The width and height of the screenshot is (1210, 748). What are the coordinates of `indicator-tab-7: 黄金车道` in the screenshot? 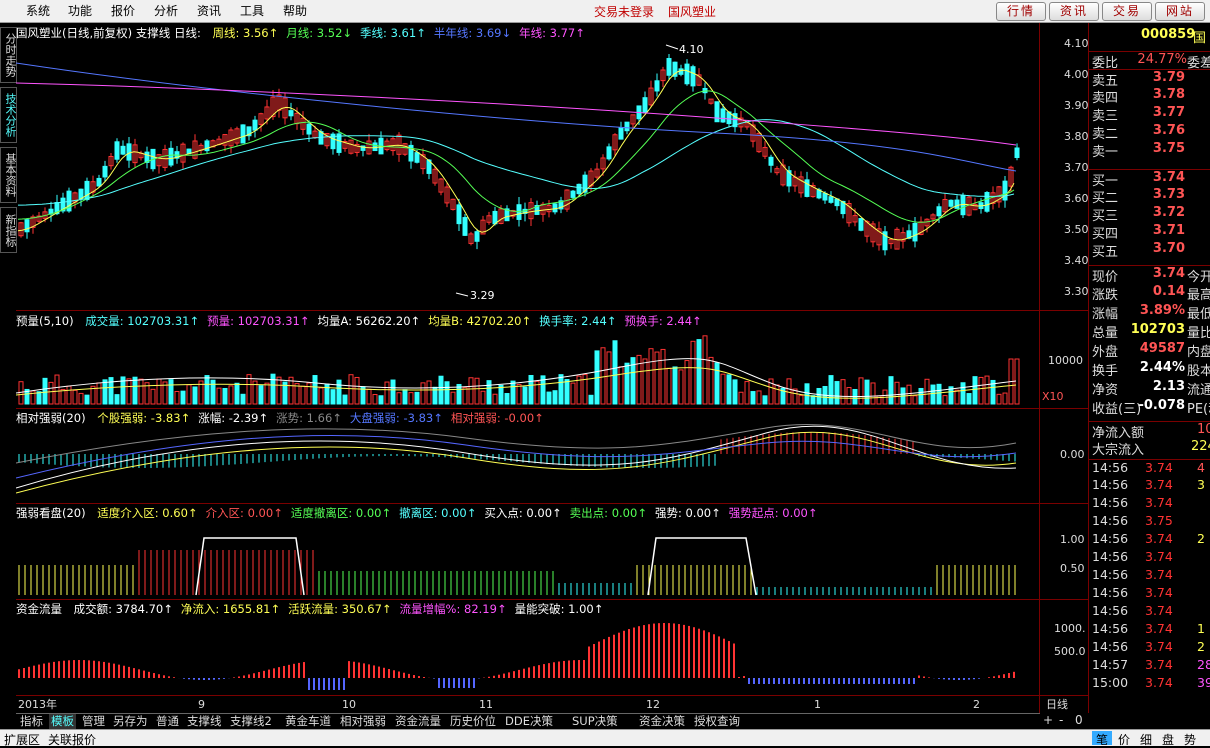 It's located at (308, 721).